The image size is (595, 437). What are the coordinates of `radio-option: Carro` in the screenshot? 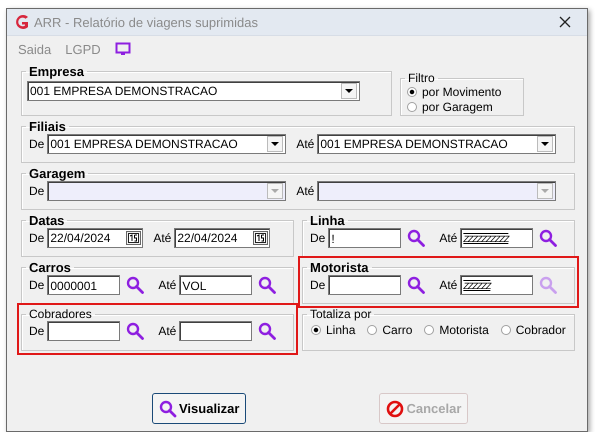 It's located at (389, 330).